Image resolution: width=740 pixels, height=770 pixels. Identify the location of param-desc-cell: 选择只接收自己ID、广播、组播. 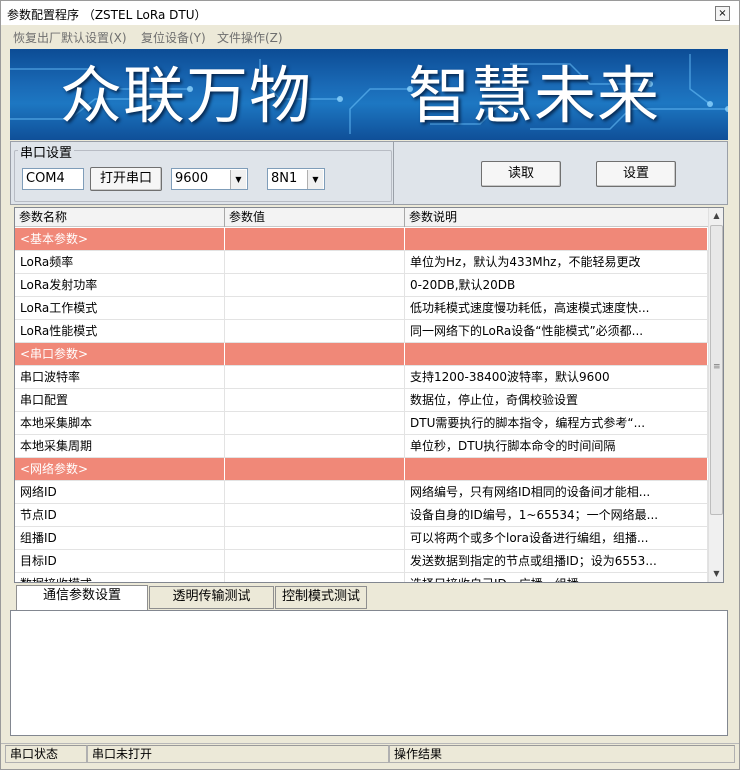
(556, 577).